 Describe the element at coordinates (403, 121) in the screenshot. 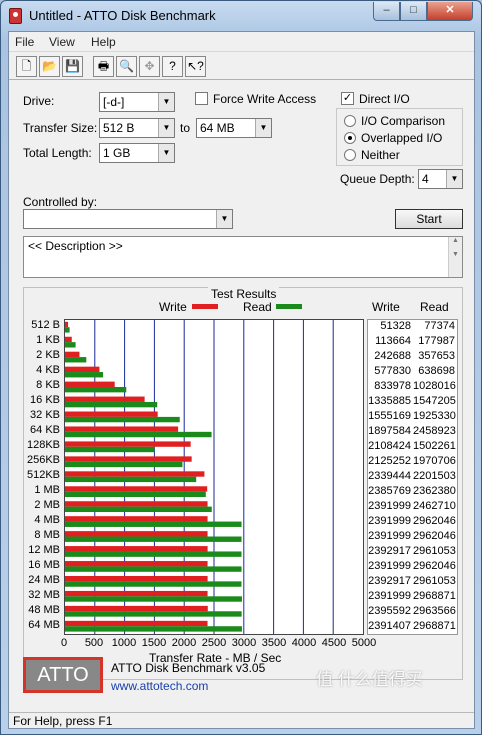

I see `io-comparison-label: I/O Comparison` at that location.